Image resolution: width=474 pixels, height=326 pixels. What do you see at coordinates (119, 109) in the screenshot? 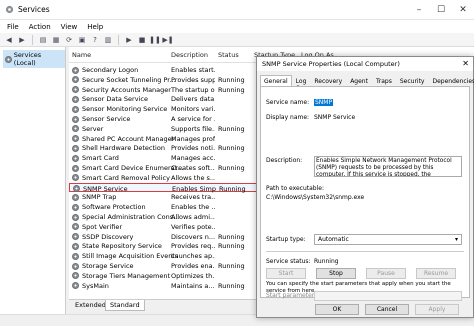
I see `service-name-cell: Sensor Monitoring Service` at bounding box center [119, 109].